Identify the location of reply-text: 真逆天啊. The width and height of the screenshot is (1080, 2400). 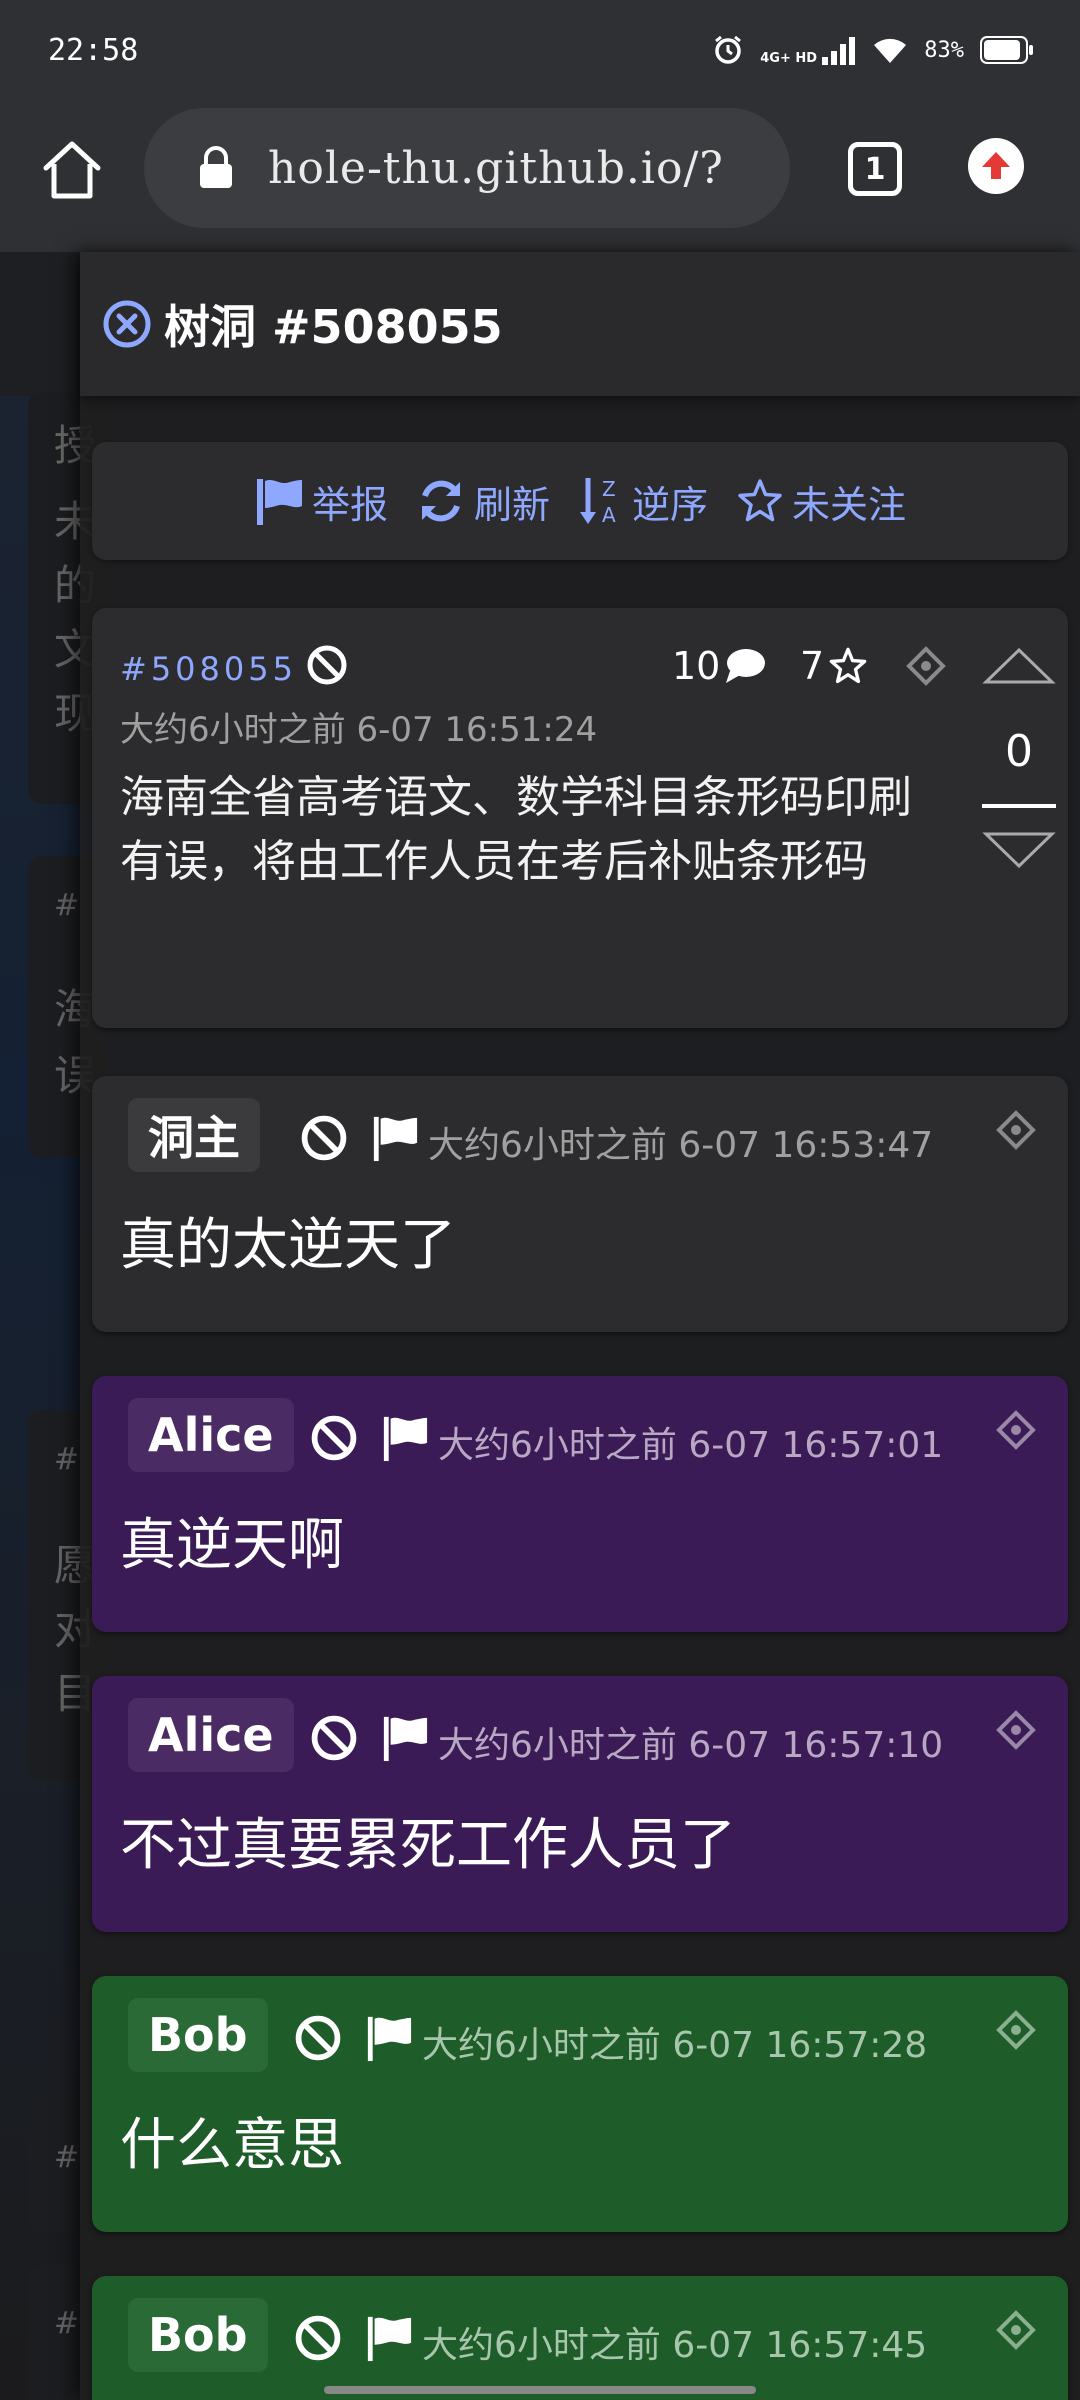
(232, 1545).